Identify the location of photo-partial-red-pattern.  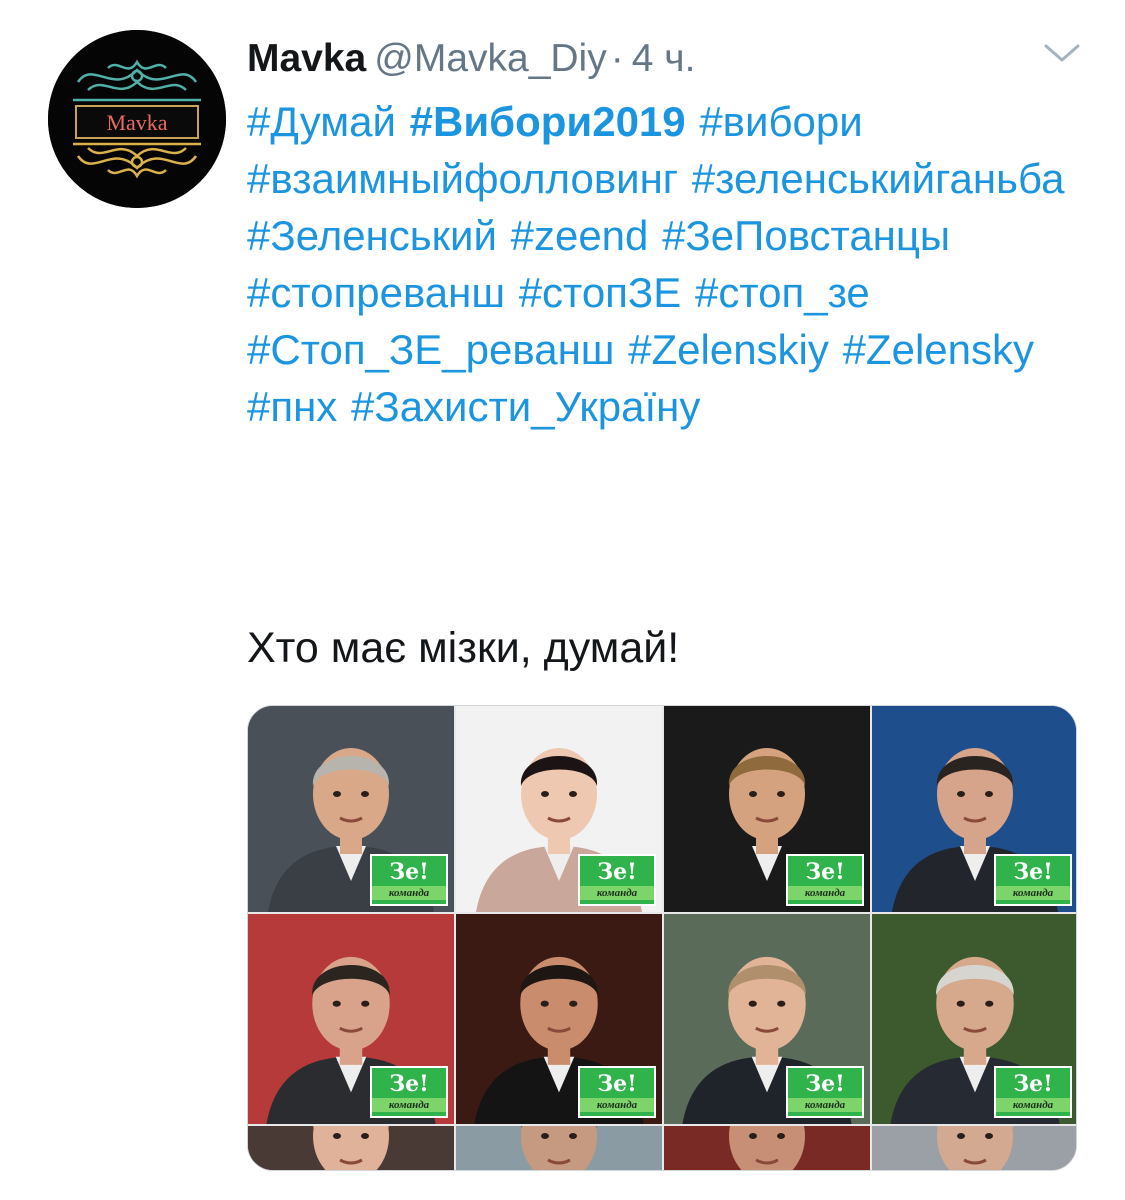
(767, 1148).